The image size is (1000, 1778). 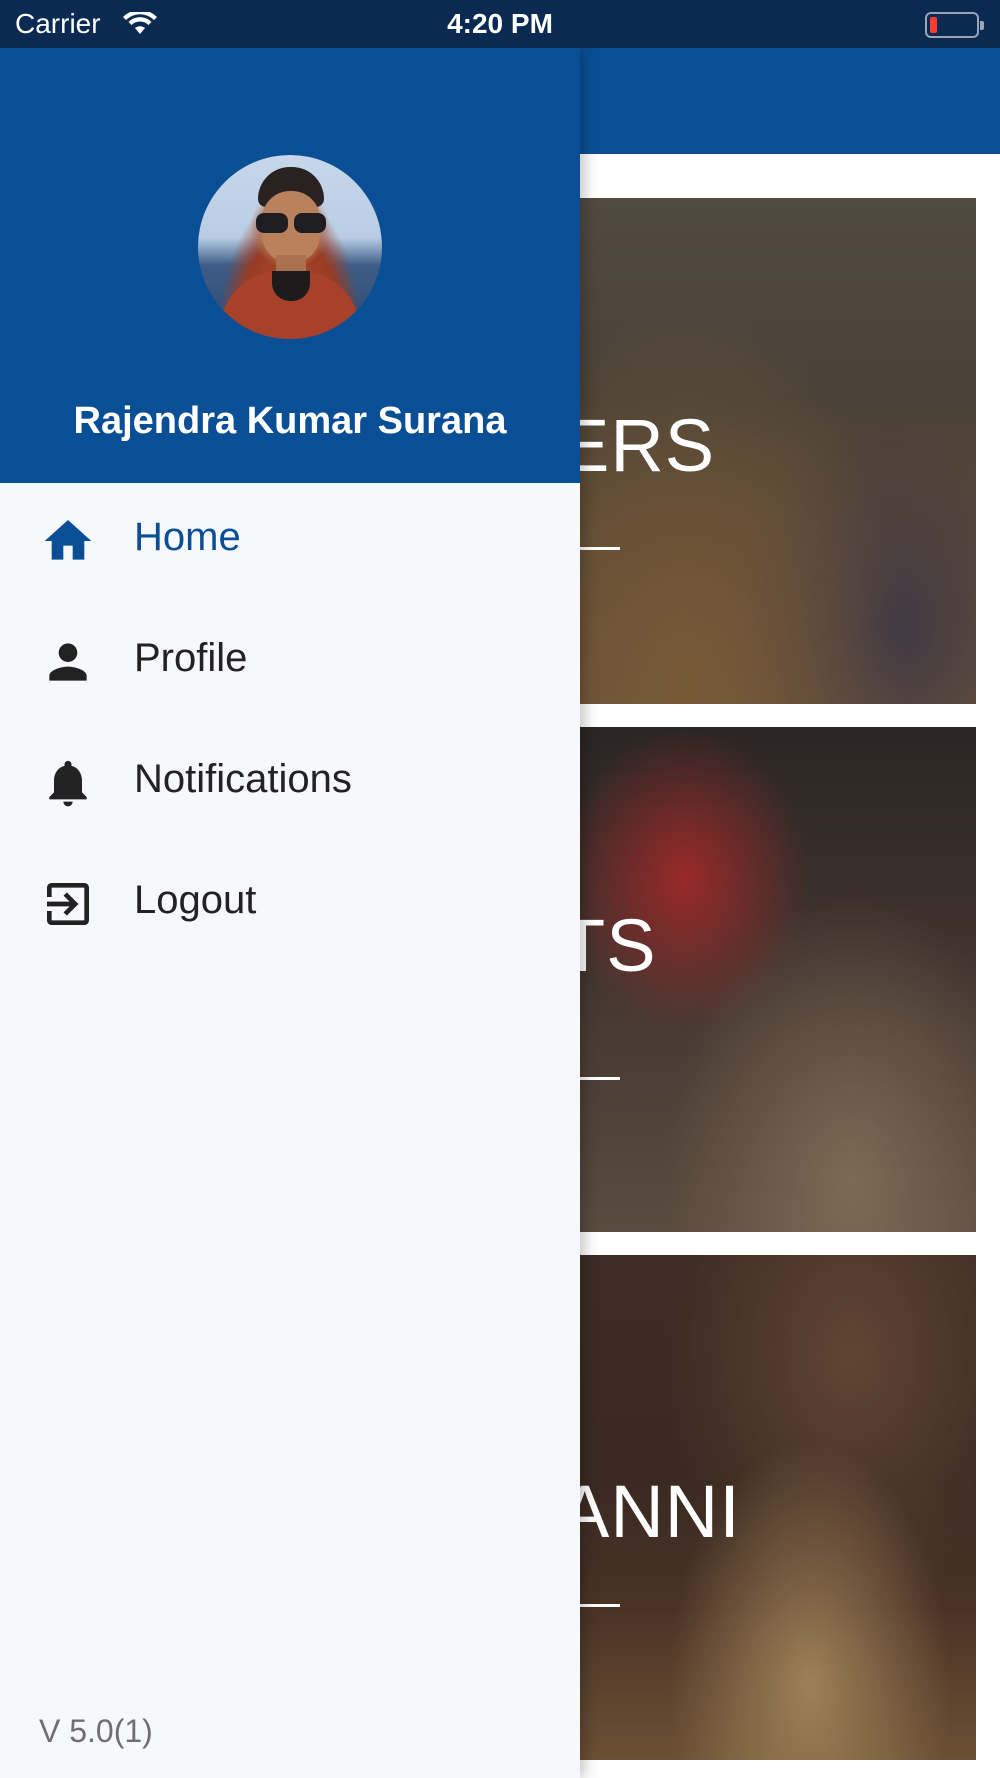 I want to click on status-bar: Carrier 4:20 PM, so click(x=500, y=24).